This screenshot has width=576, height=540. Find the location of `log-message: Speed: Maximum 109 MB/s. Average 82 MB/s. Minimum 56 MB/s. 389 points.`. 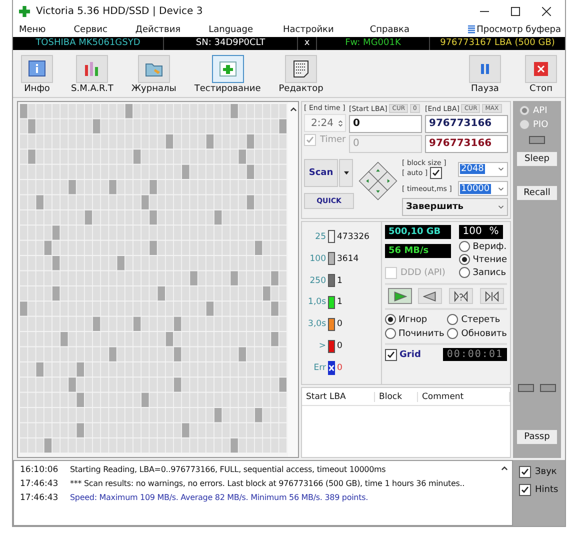

log-message: Speed: Maximum 109 MB/s. Average 82 MB/s. Minimum 56 MB/s. 389 points. is located at coordinates (219, 498).